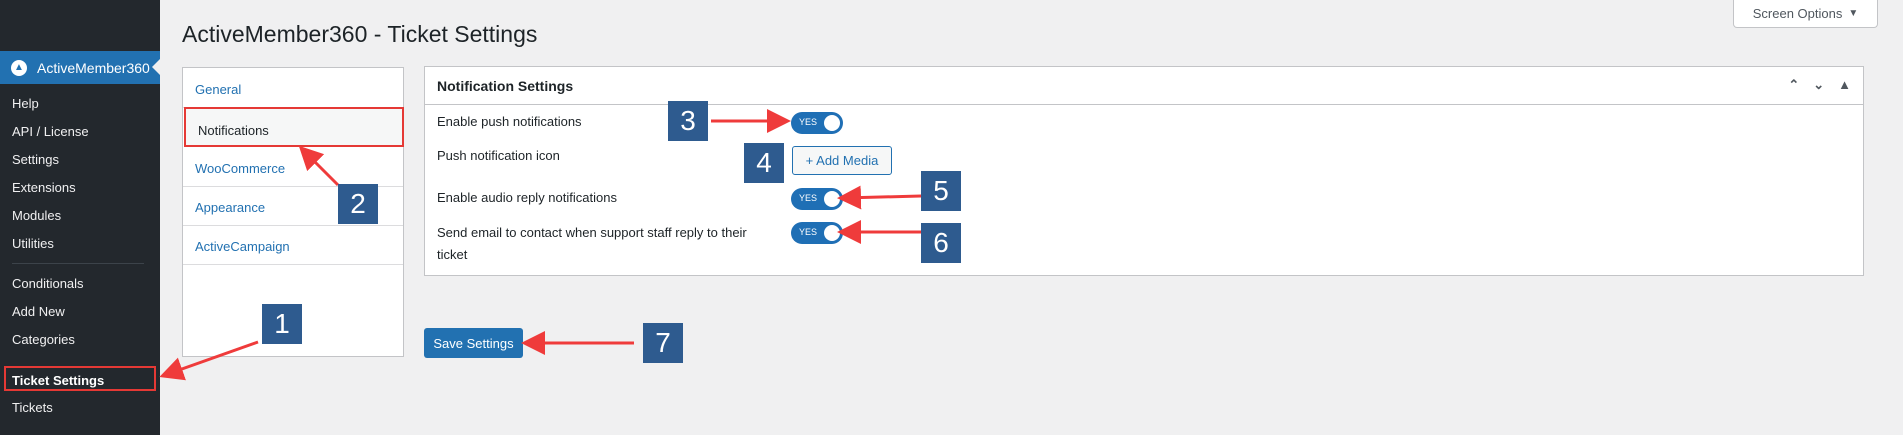  What do you see at coordinates (1793, 85) in the screenshot?
I see `move-up-icon: ⌃` at bounding box center [1793, 85].